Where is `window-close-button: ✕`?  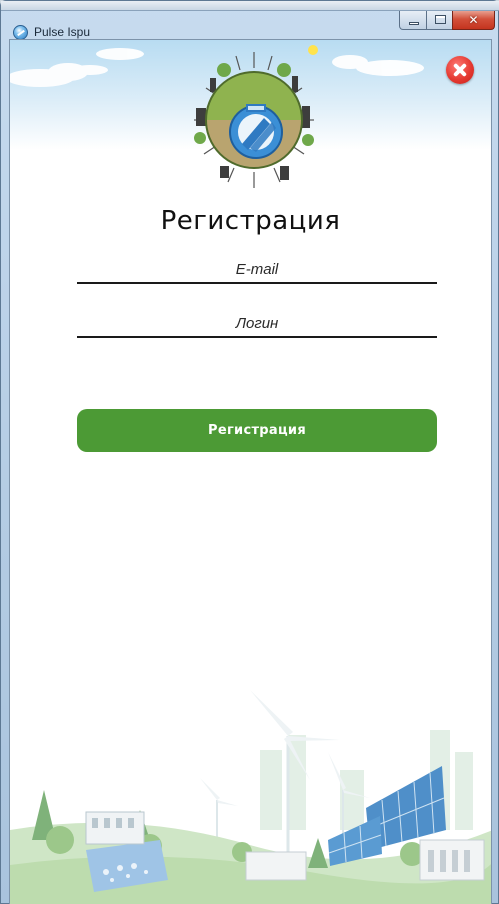
window-close-button: ✕ is located at coordinates (473, 20).